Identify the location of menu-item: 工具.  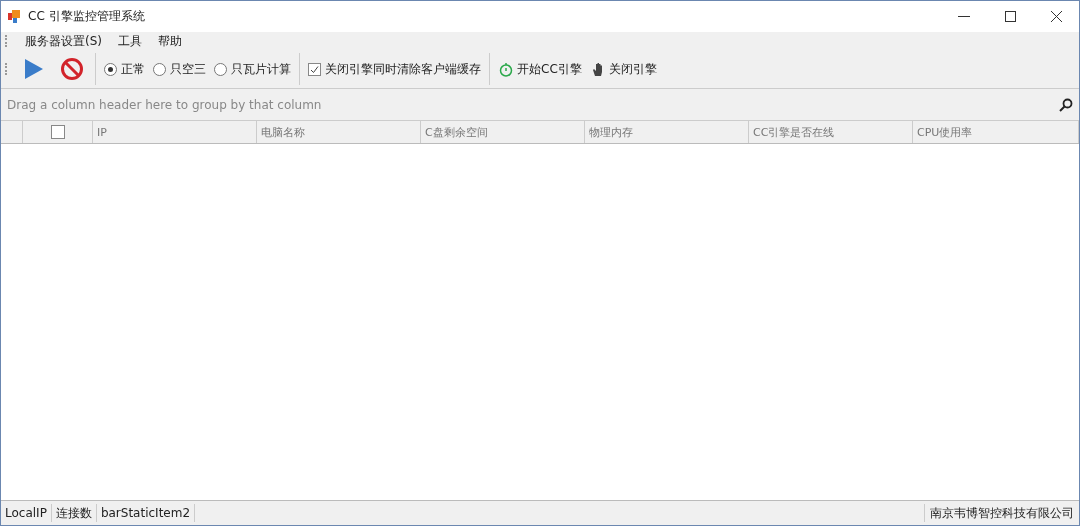
(130, 41).